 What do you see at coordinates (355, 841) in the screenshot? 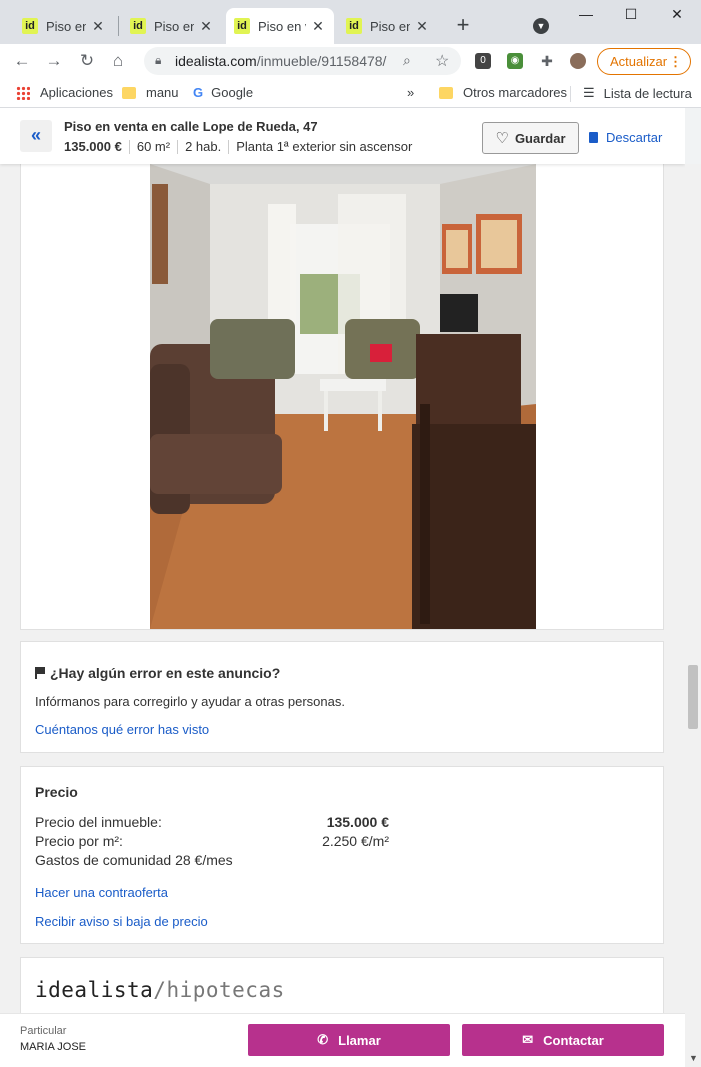
I see `price-per-m2-value: 2.250 €/m²` at bounding box center [355, 841].